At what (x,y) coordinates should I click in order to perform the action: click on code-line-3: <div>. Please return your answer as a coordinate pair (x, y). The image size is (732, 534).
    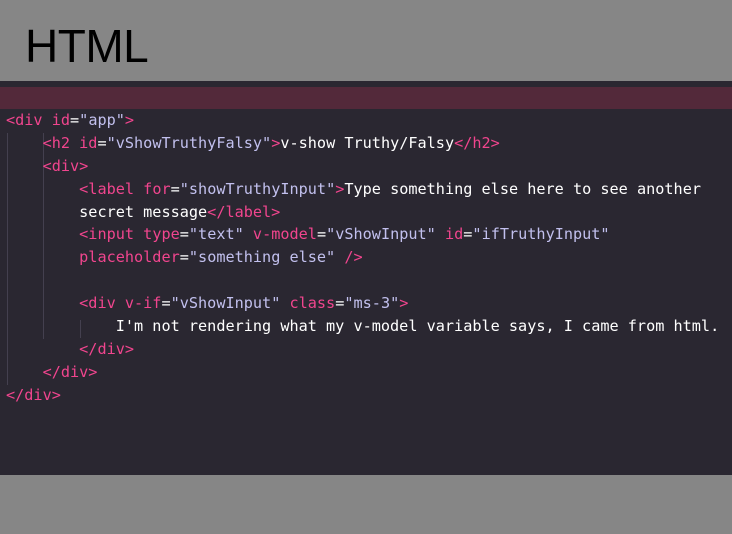
    Looking at the image, I should click on (65, 165).